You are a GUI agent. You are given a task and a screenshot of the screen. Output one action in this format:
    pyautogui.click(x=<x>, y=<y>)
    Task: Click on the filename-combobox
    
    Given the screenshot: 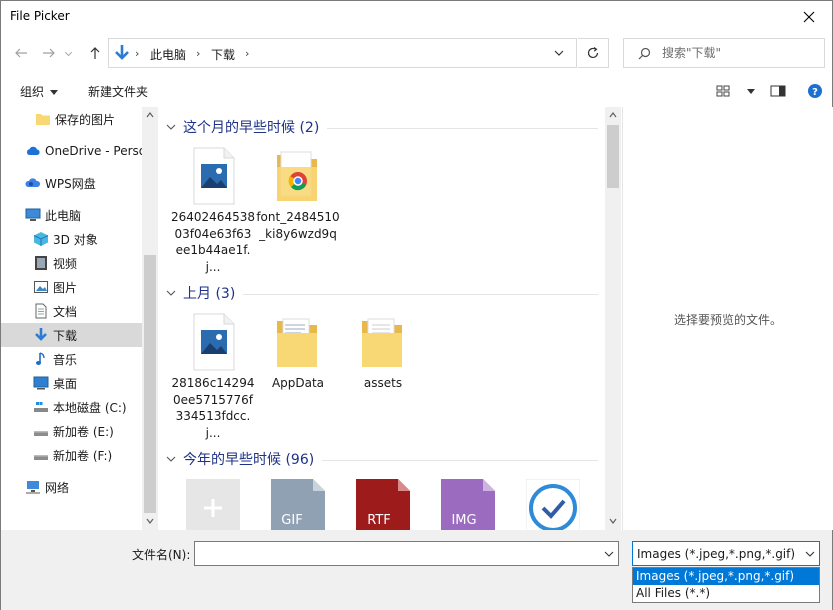 What is the action you would take?
    pyautogui.click(x=406, y=553)
    